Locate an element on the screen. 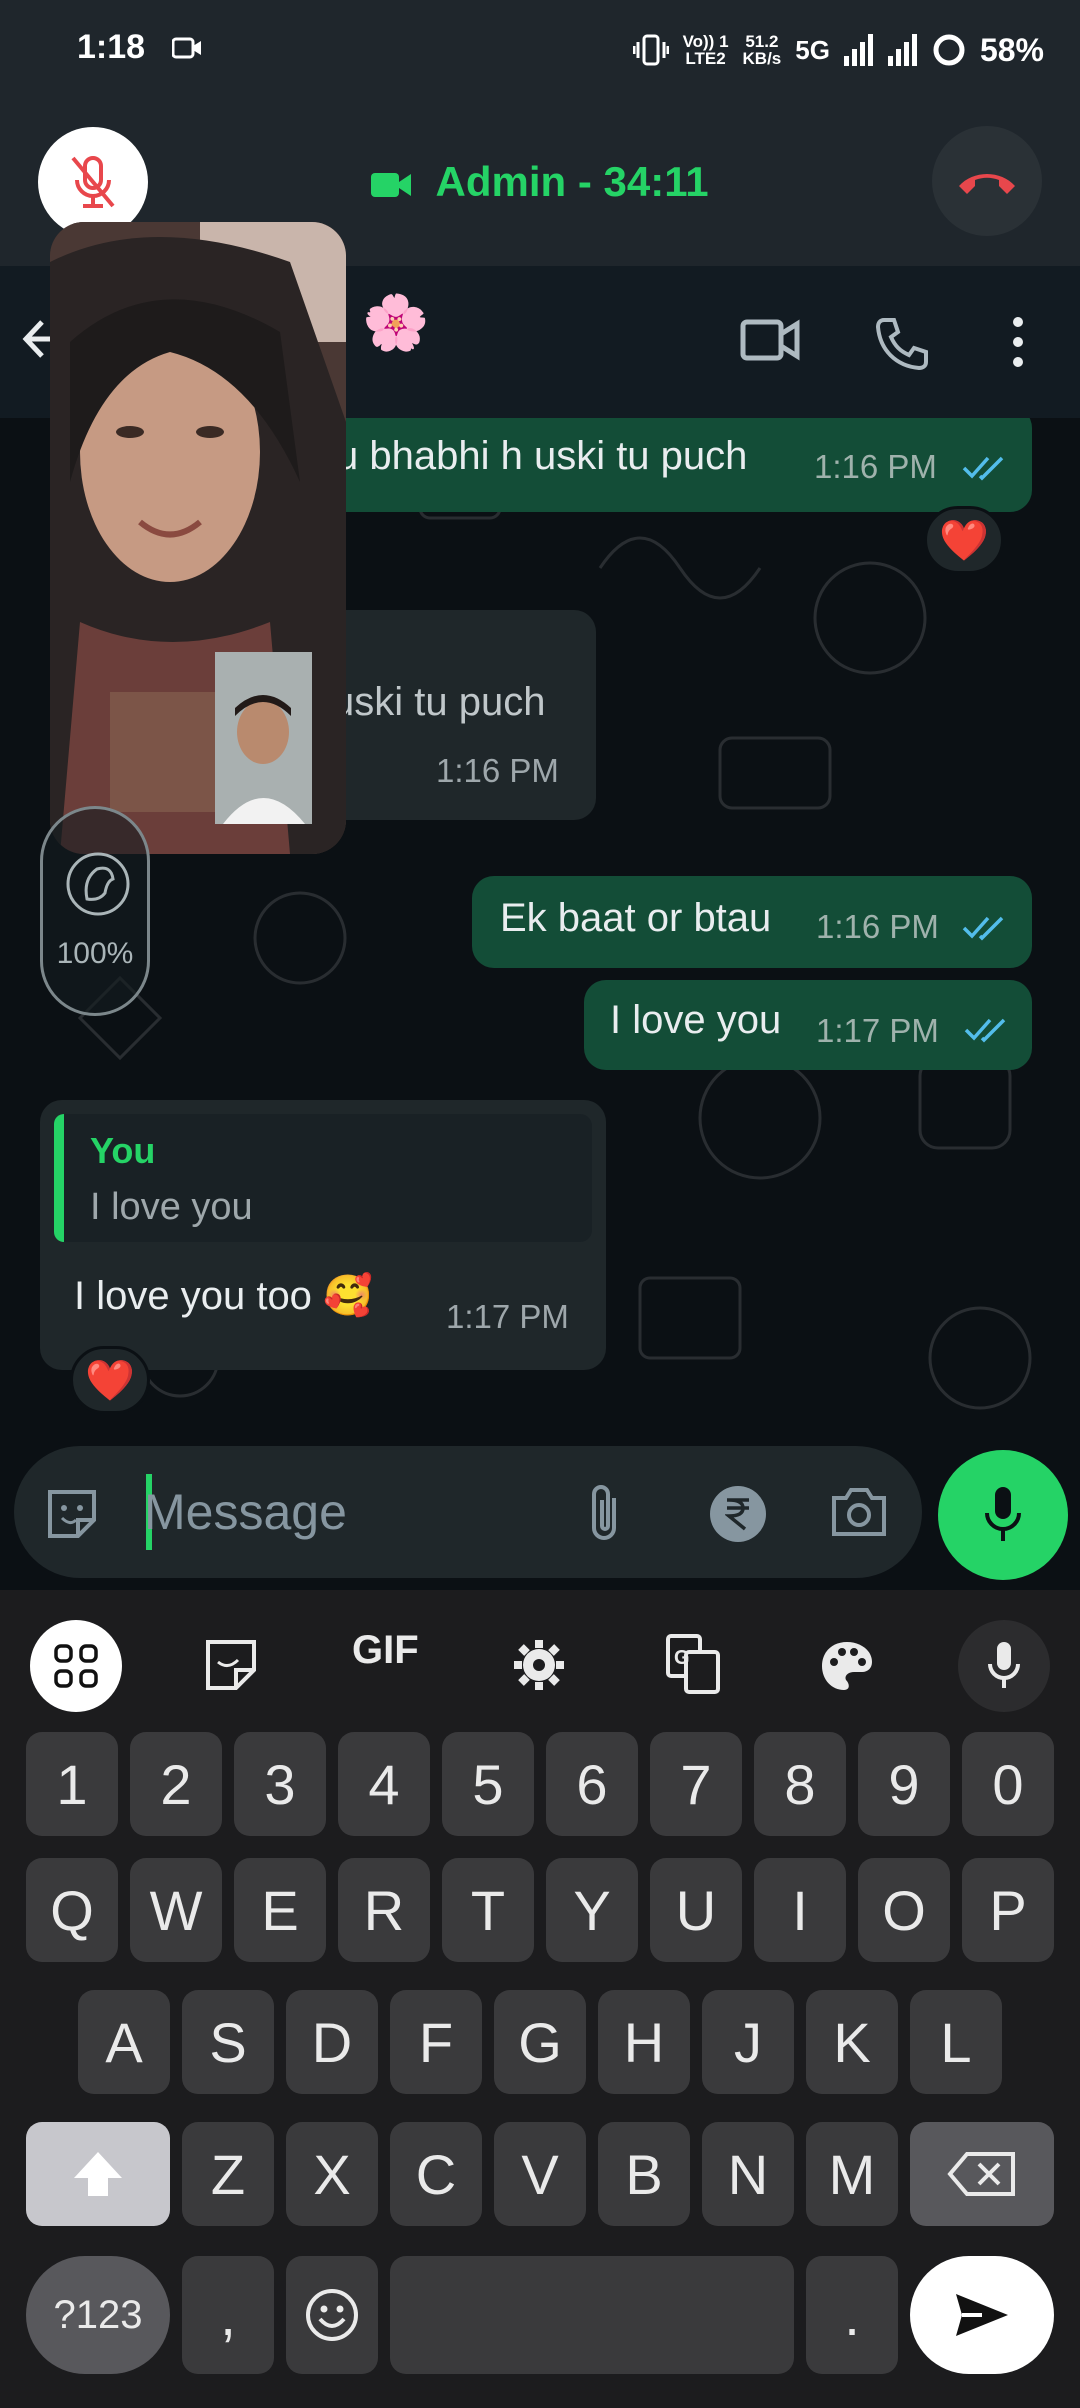 The image size is (1080, 2408). send-key is located at coordinates (982, 2315).